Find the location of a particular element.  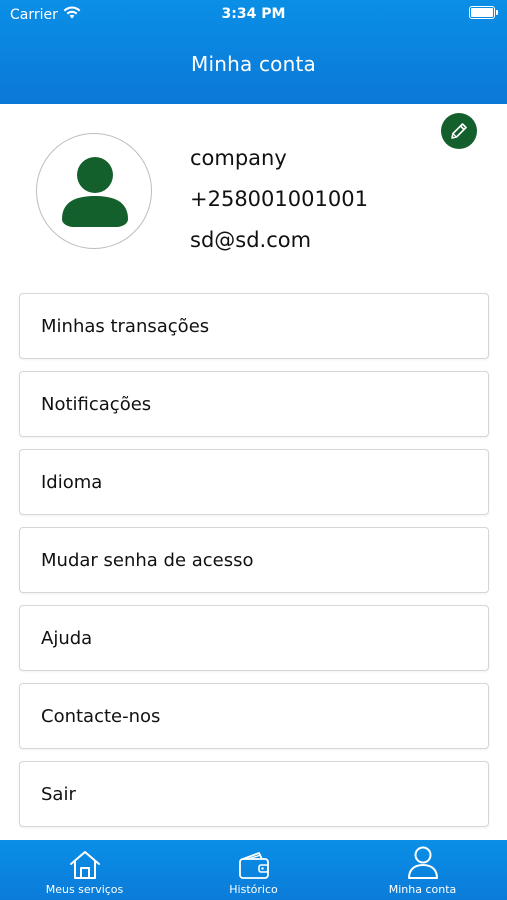

tab-bar: Meus serviços Histórico Minha conta is located at coordinates (253, 870).